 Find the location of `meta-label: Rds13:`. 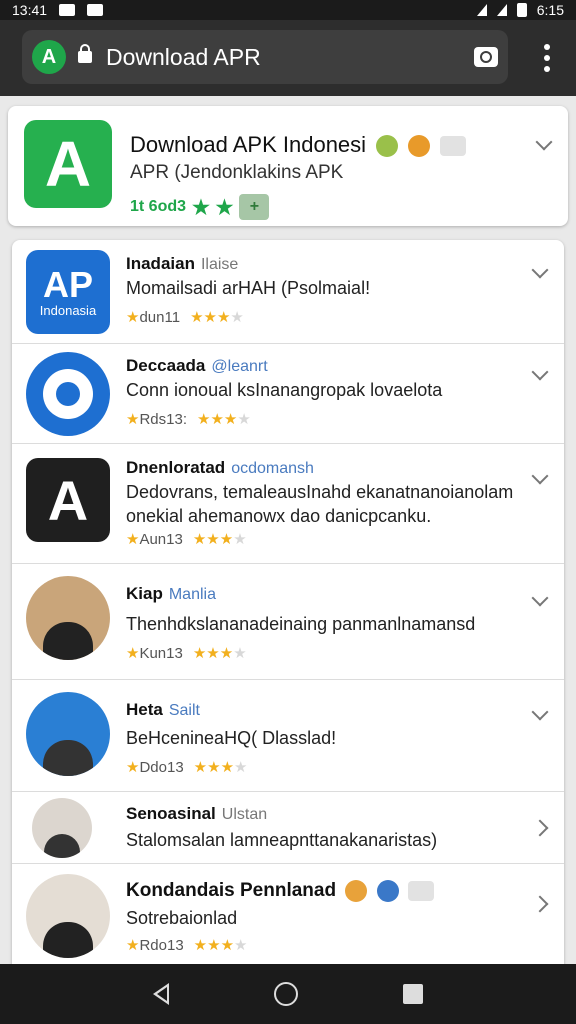

meta-label: Rds13: is located at coordinates (163, 419).